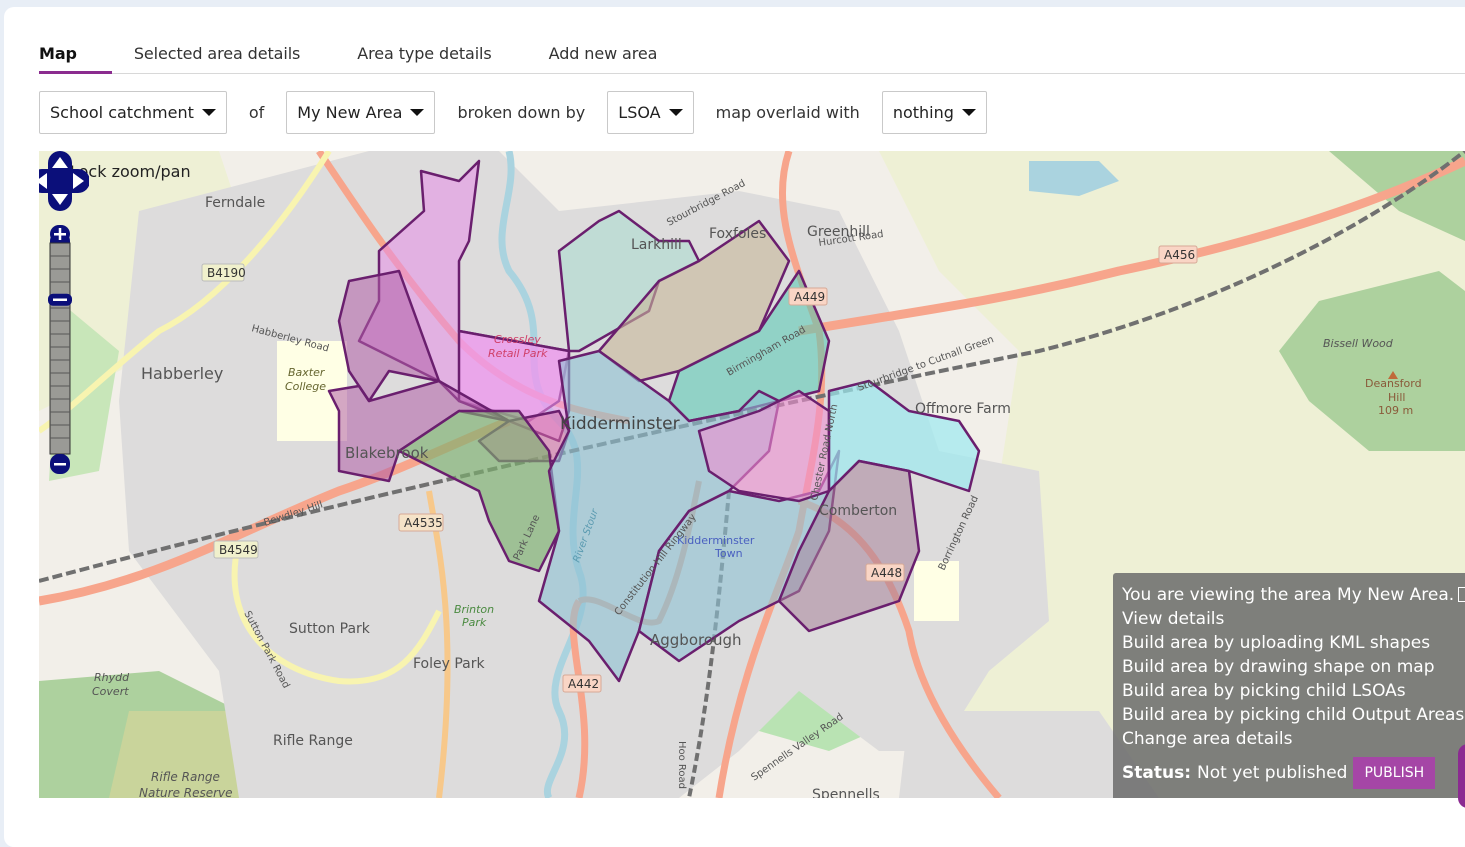 Image resolution: width=1465 pixels, height=847 pixels. What do you see at coordinates (1288, 595) in the screenshot?
I see `info-title-text: You are viewing the area My New Area.` at bounding box center [1288, 595].